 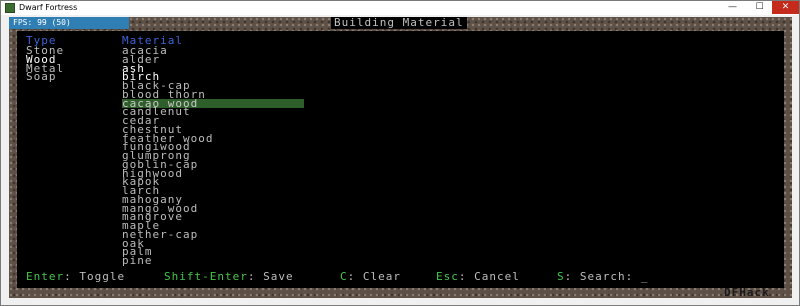 I want to click on footer-key: Shift-Enter, so click(x=206, y=276).